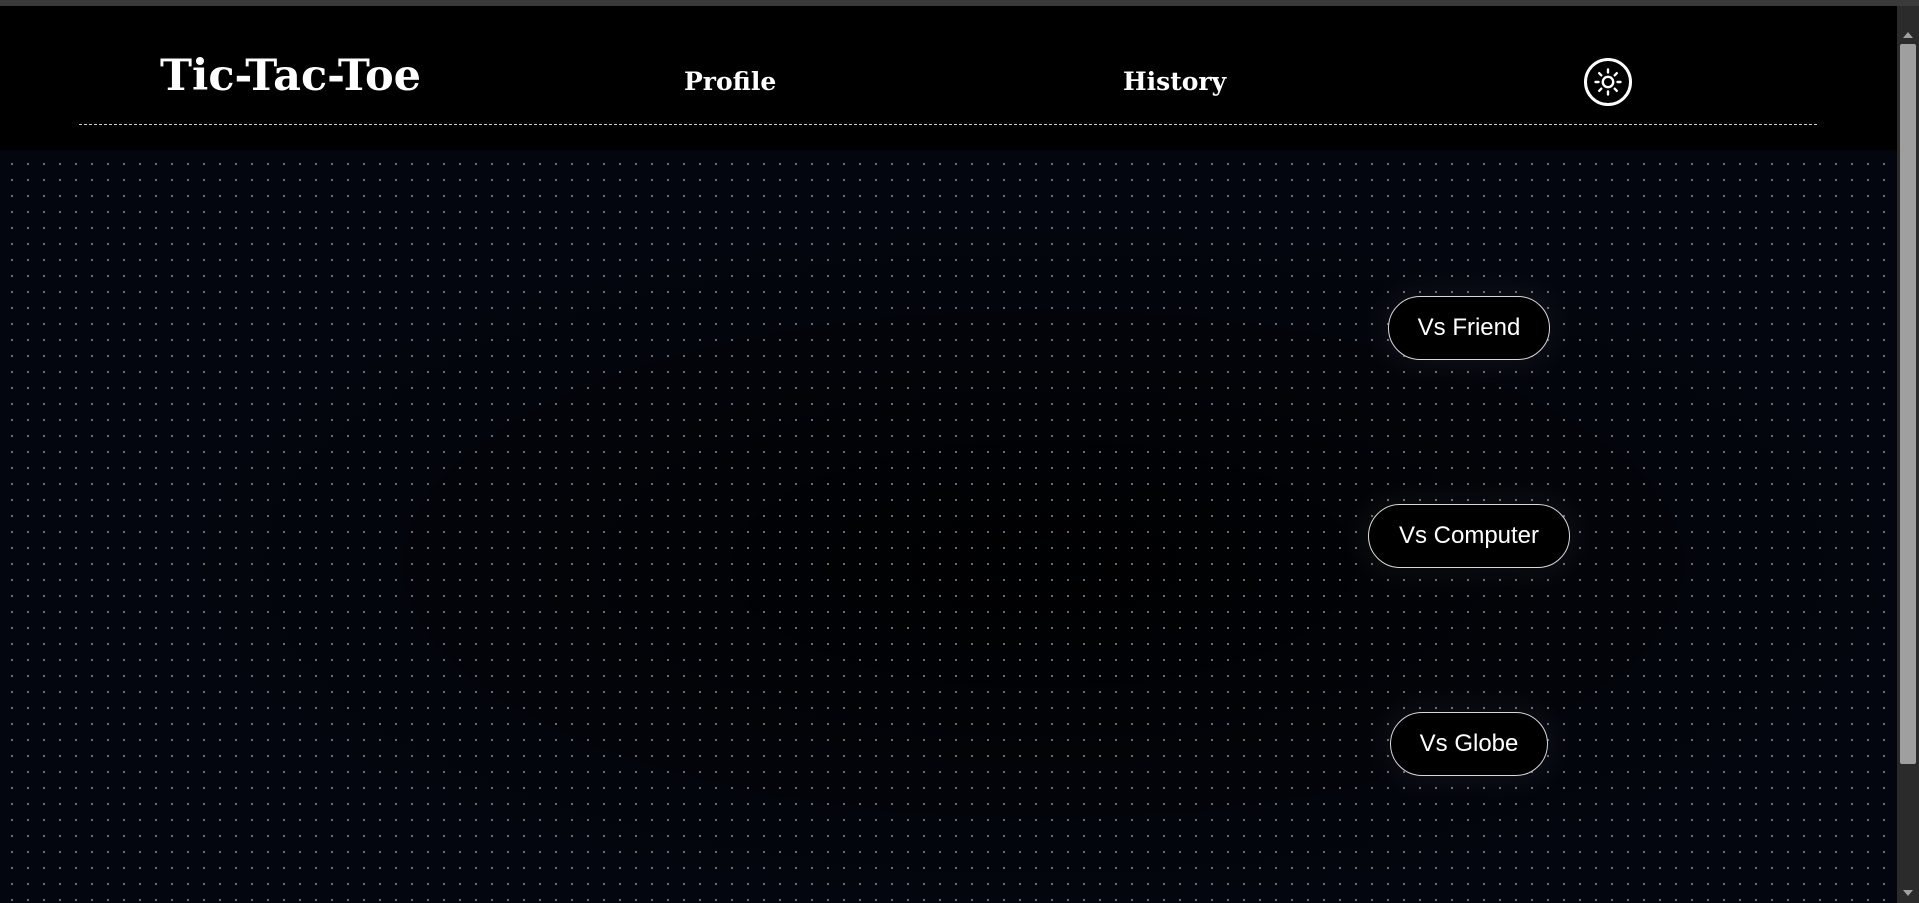  I want to click on theme-toggle-button, so click(1608, 82).